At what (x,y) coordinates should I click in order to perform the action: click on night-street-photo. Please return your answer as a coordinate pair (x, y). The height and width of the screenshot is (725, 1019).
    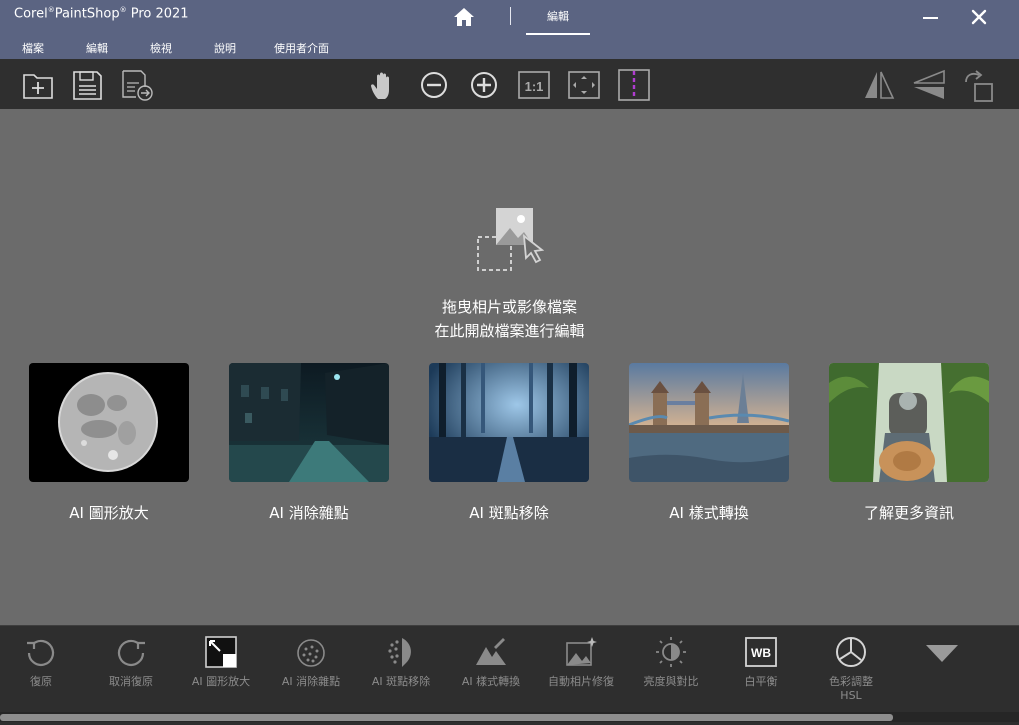
    Looking at the image, I should click on (309, 422).